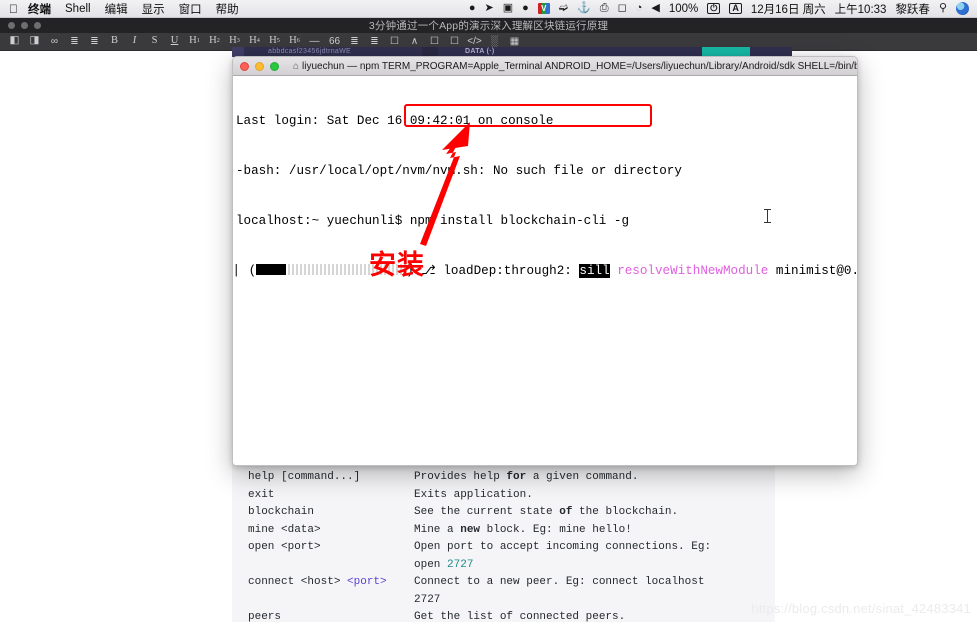 The height and width of the screenshot is (622, 977). What do you see at coordinates (284, 547) in the screenshot?
I see `command-name: open <port>` at bounding box center [284, 547].